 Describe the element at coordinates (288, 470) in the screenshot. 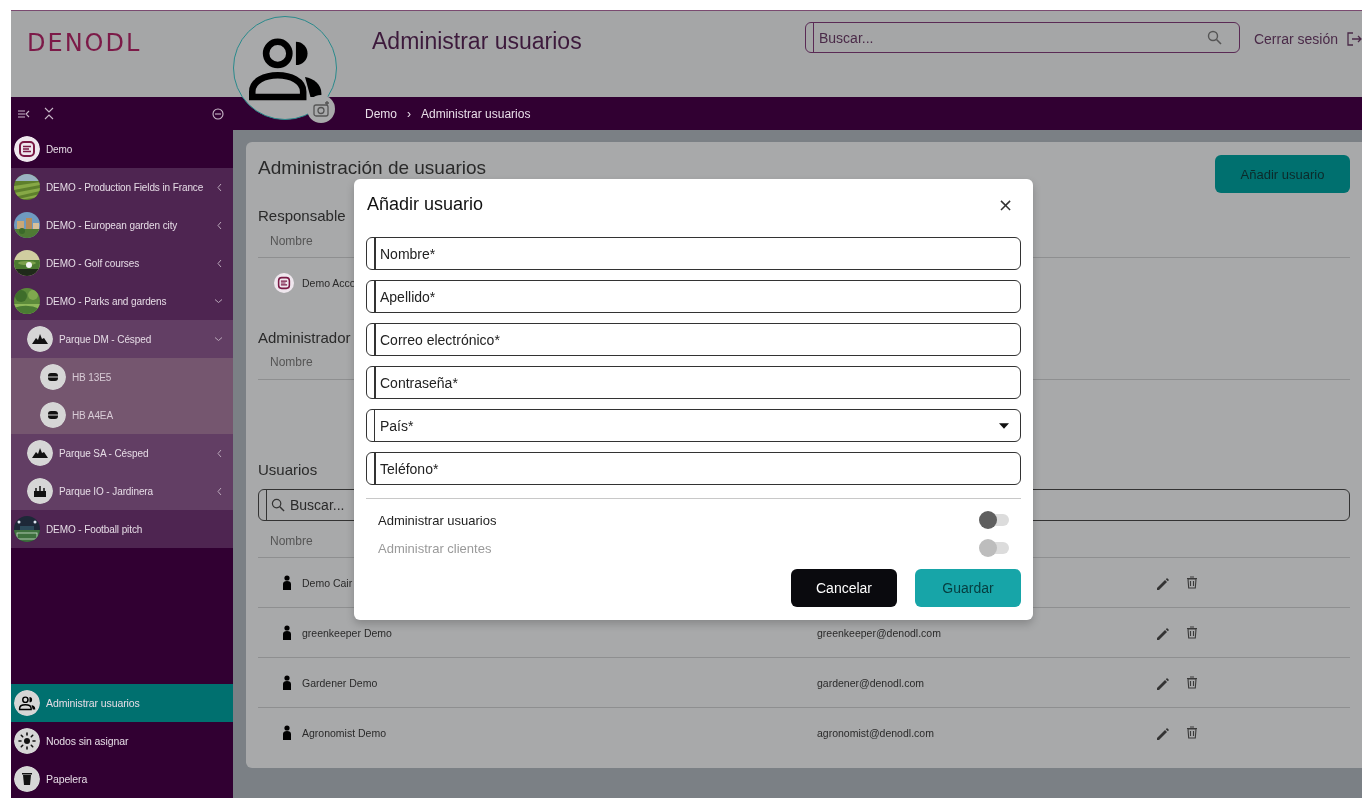

I see `section-heading: Usuarios` at that location.